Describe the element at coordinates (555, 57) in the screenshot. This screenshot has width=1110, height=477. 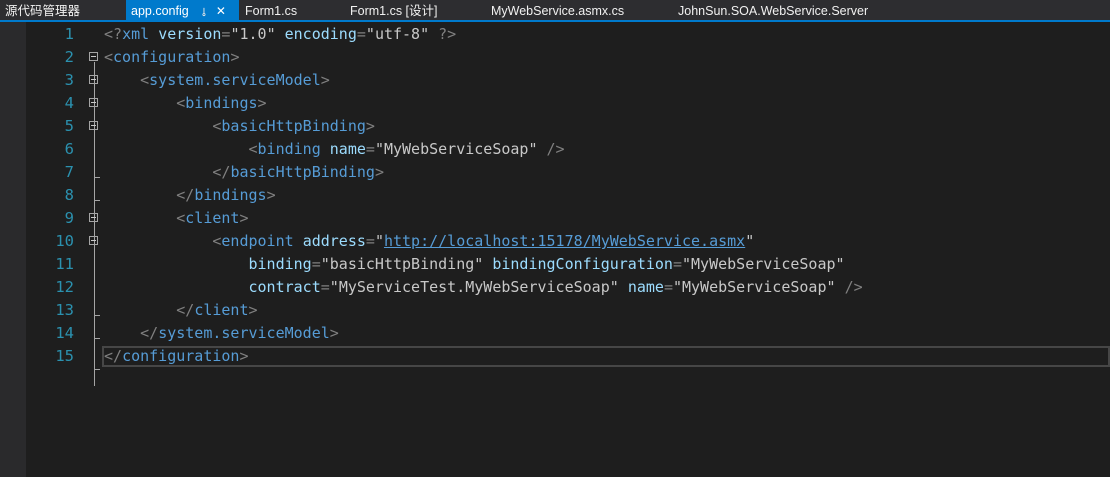
I see `code-line: 2 <configuration>` at that location.